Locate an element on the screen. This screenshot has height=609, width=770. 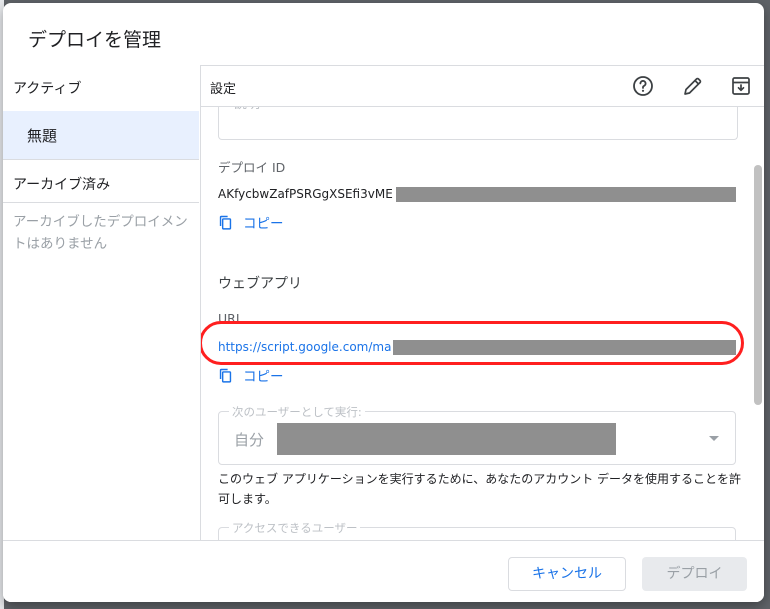
execute-as-value: 自分 is located at coordinates (249, 440).